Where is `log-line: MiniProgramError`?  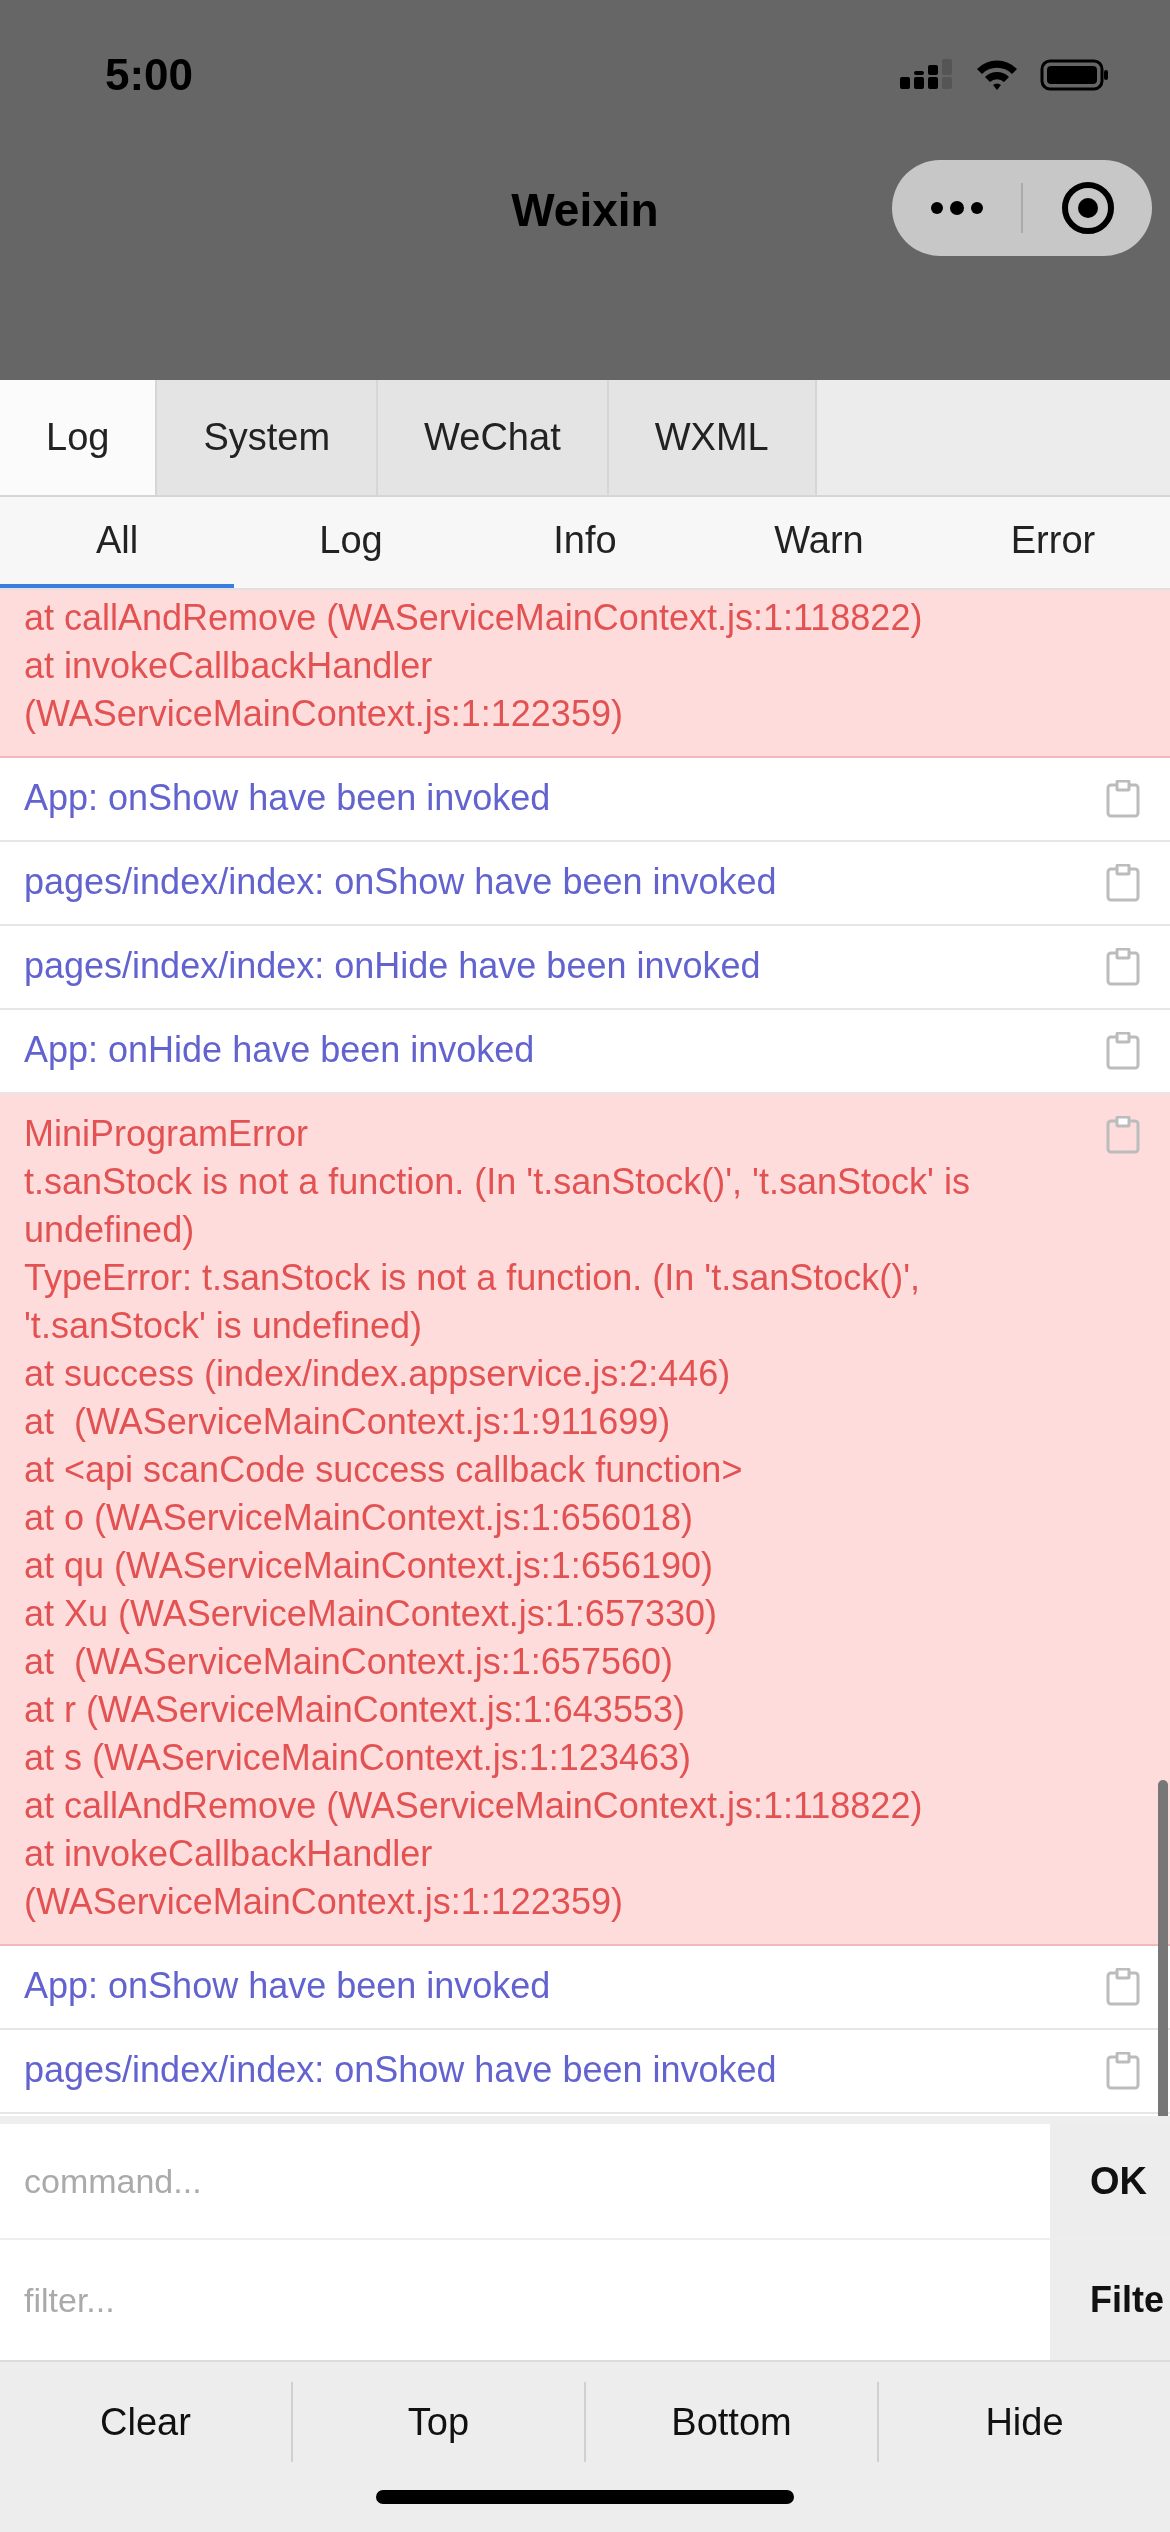
log-line: MiniProgramError is located at coordinates (167, 1134).